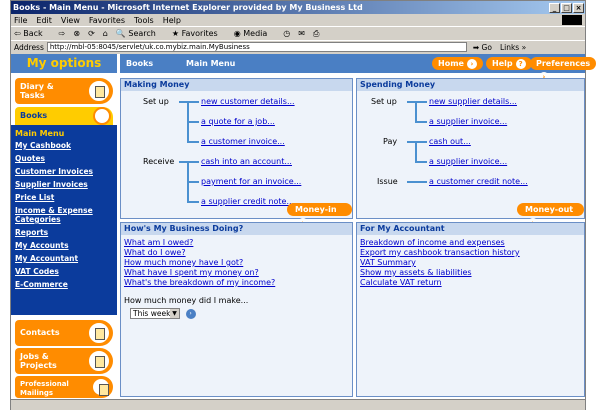  I want to click on sidebar-item-cashbook: My Cashbook, so click(65, 145).